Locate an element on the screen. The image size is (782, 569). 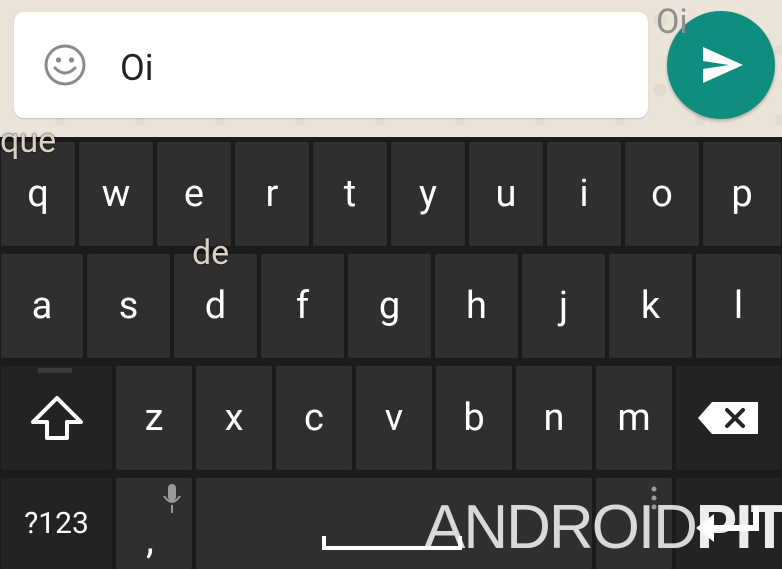
key-t: t is located at coordinates (350, 194).